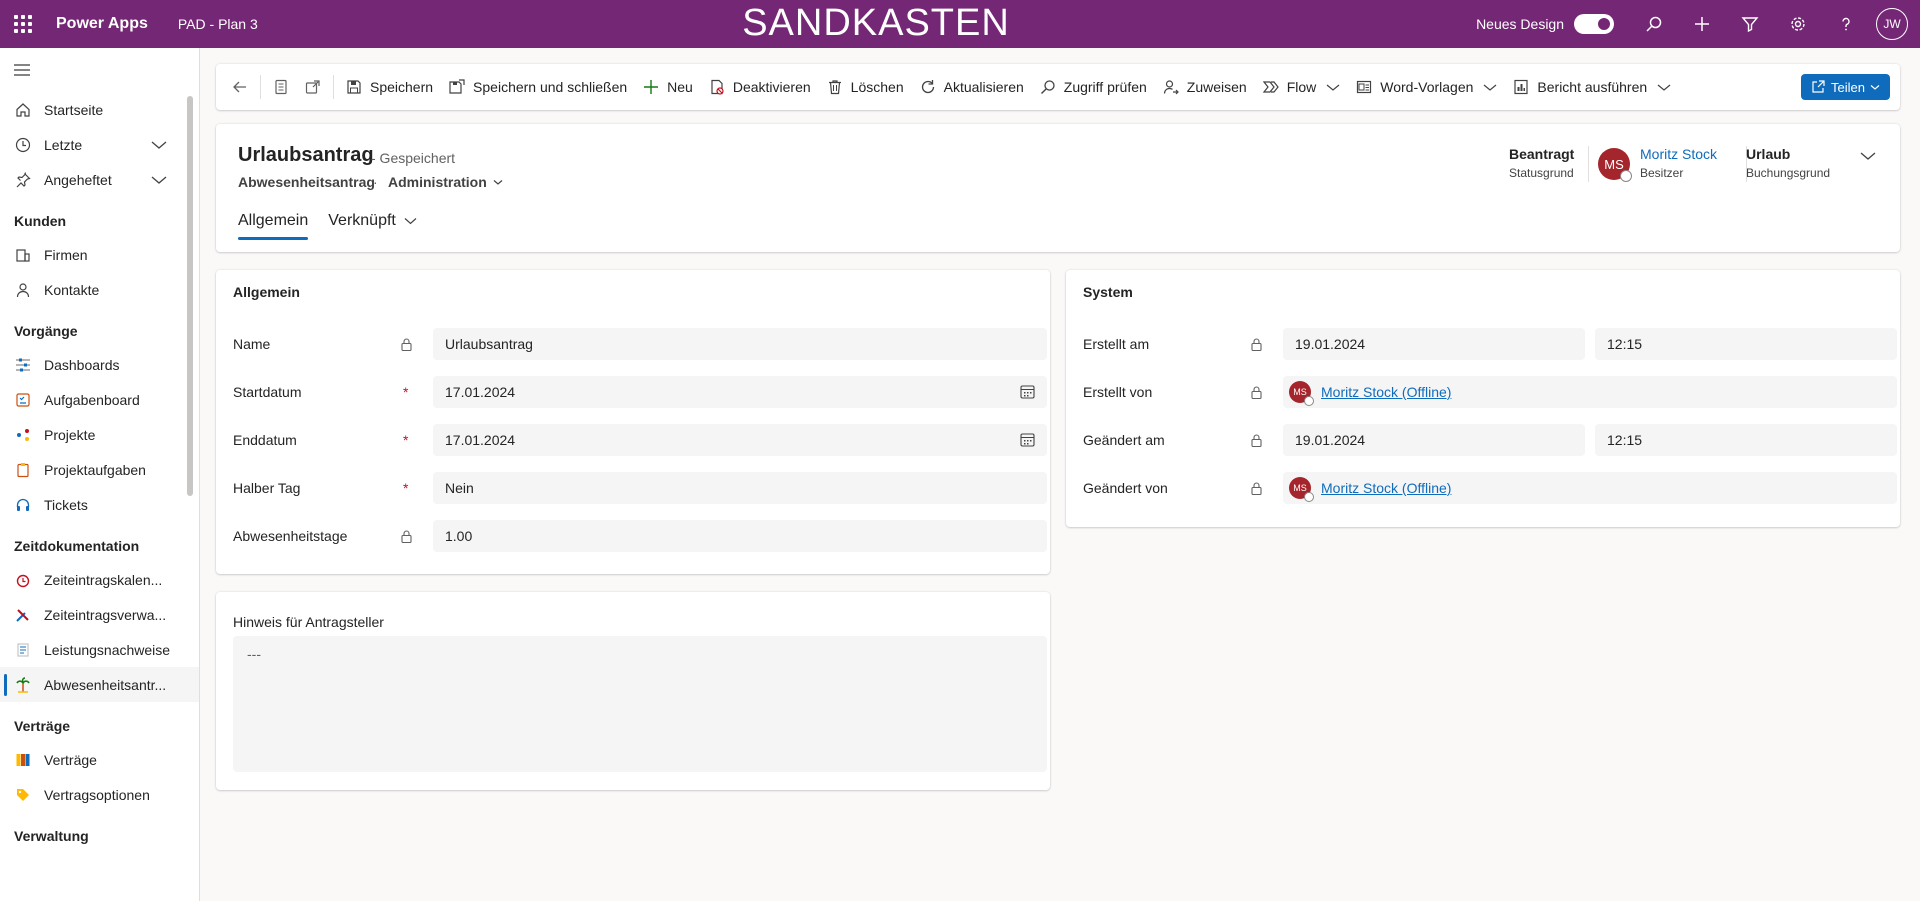  Describe the element at coordinates (99, 109) in the screenshot. I see `sidebar-item-home: Startseite` at that location.